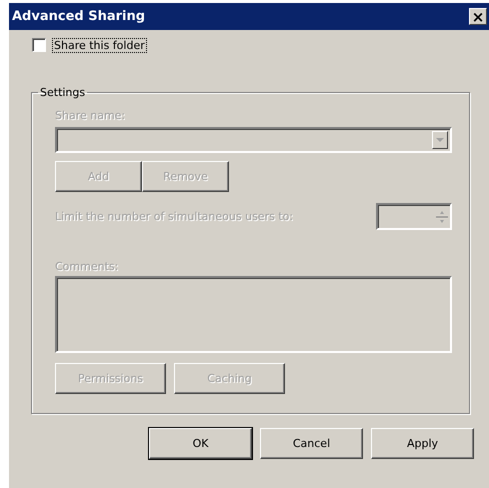 This screenshot has width=489, height=488. I want to click on dialog-button: Cancel, so click(311, 443).